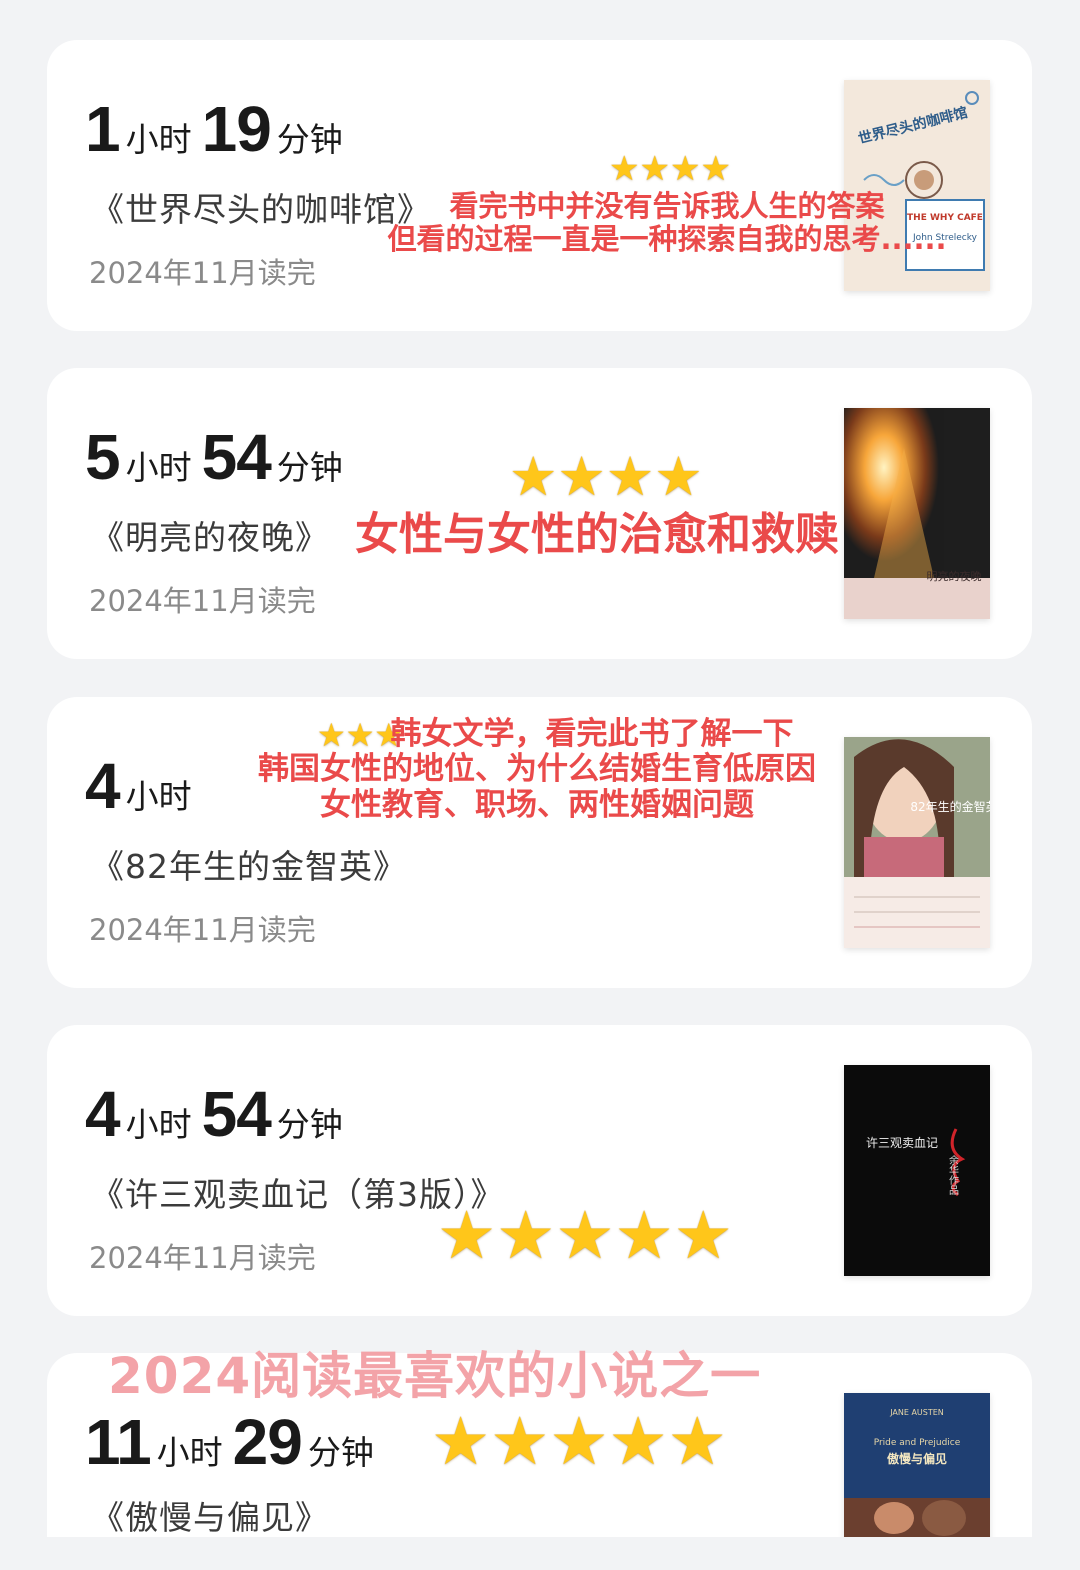 The width and height of the screenshot is (1080, 1570). Describe the element at coordinates (249, 866) in the screenshot. I see `book-title: 《82年生的金智英》` at that location.